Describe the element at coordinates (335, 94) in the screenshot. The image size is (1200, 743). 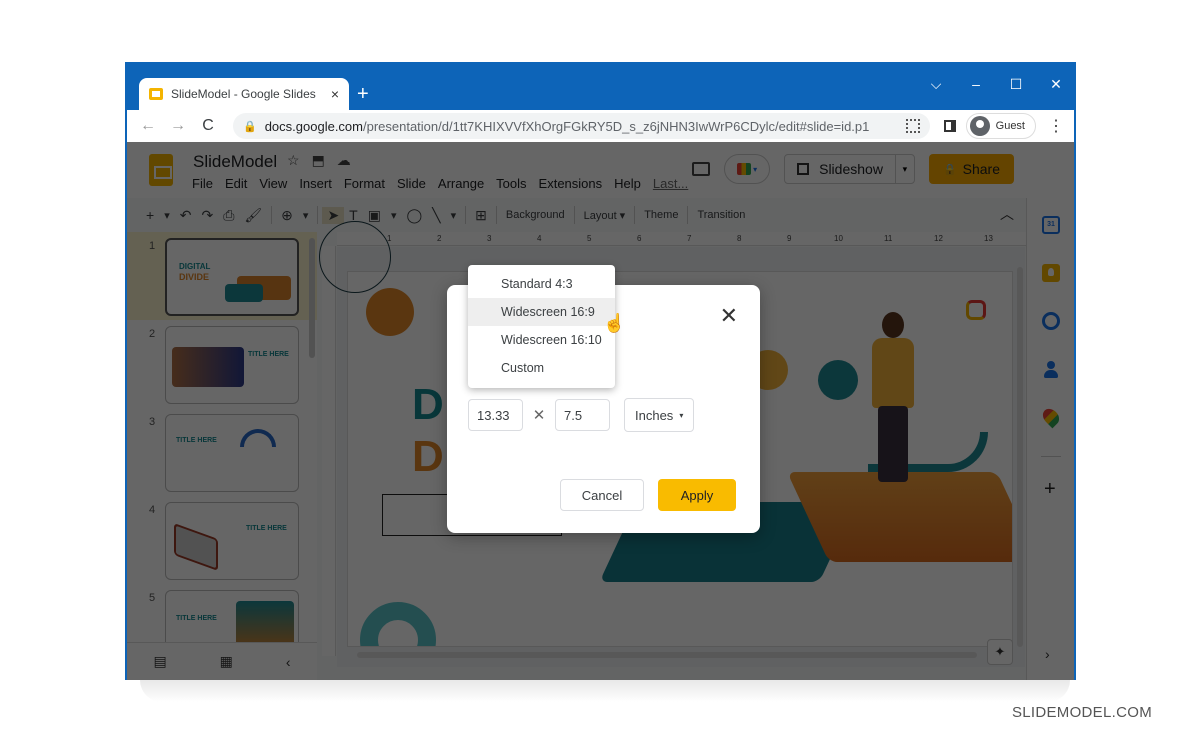
I see `tab-close-icon: ×` at that location.